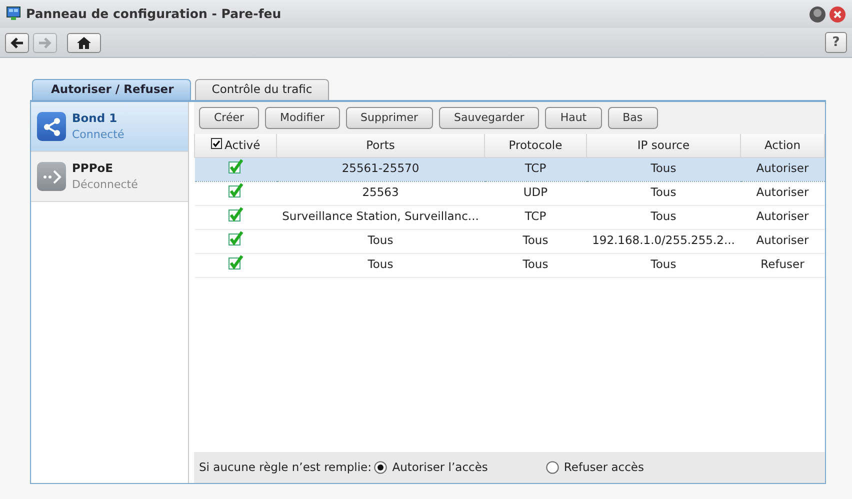  Describe the element at coordinates (817, 14) in the screenshot. I see `minimize-icon` at that location.